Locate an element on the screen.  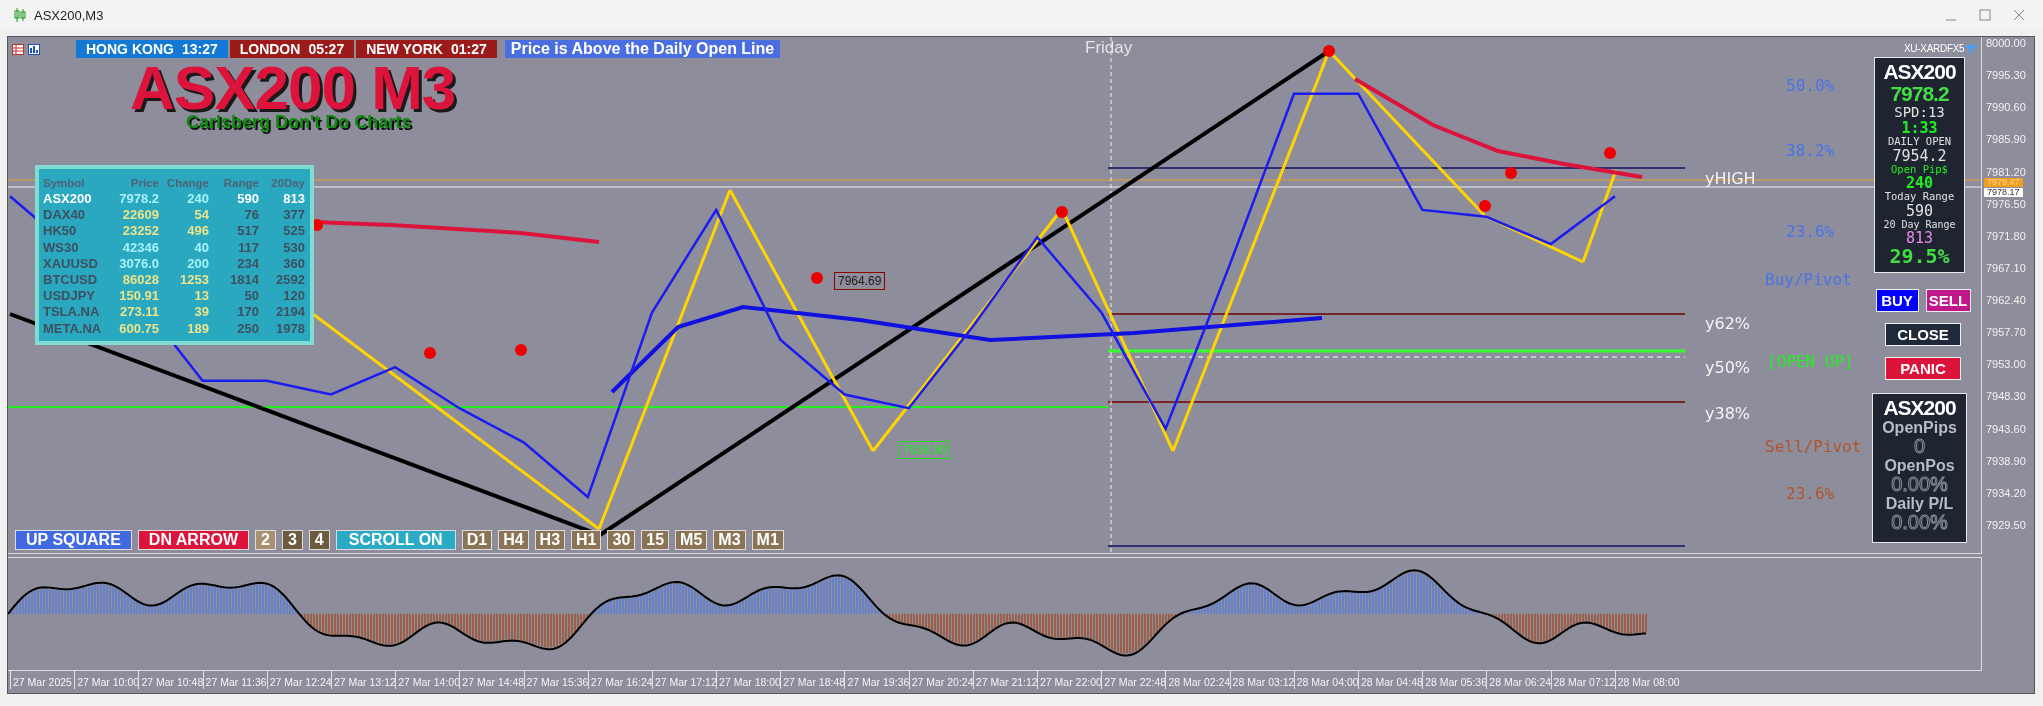
table-cell-text: 813 is located at coordinates (293, 199).